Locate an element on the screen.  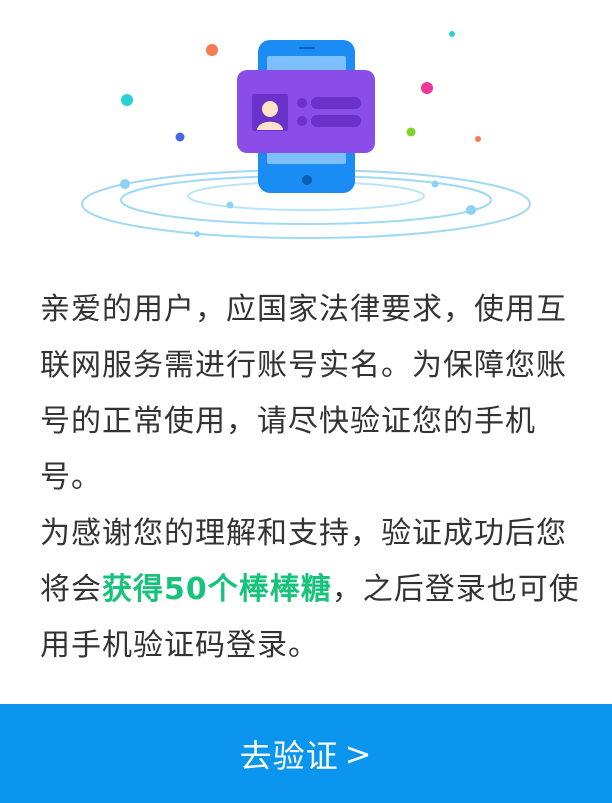
verify-button-label: 去验证 is located at coordinates (289, 755).